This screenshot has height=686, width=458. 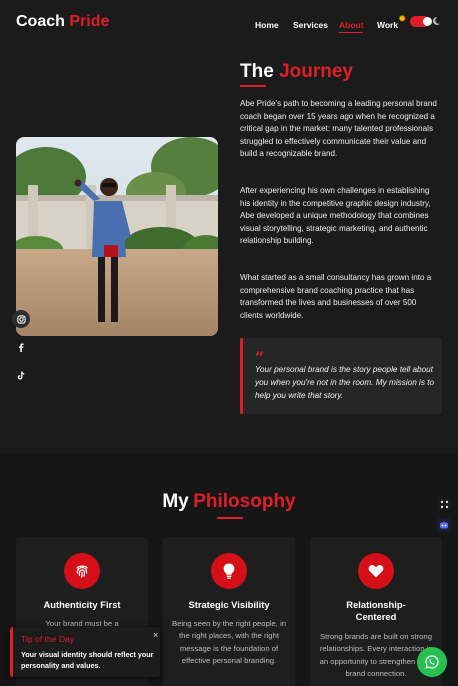 I want to click on philosophy-heading: My Philosophy, so click(x=229, y=502).